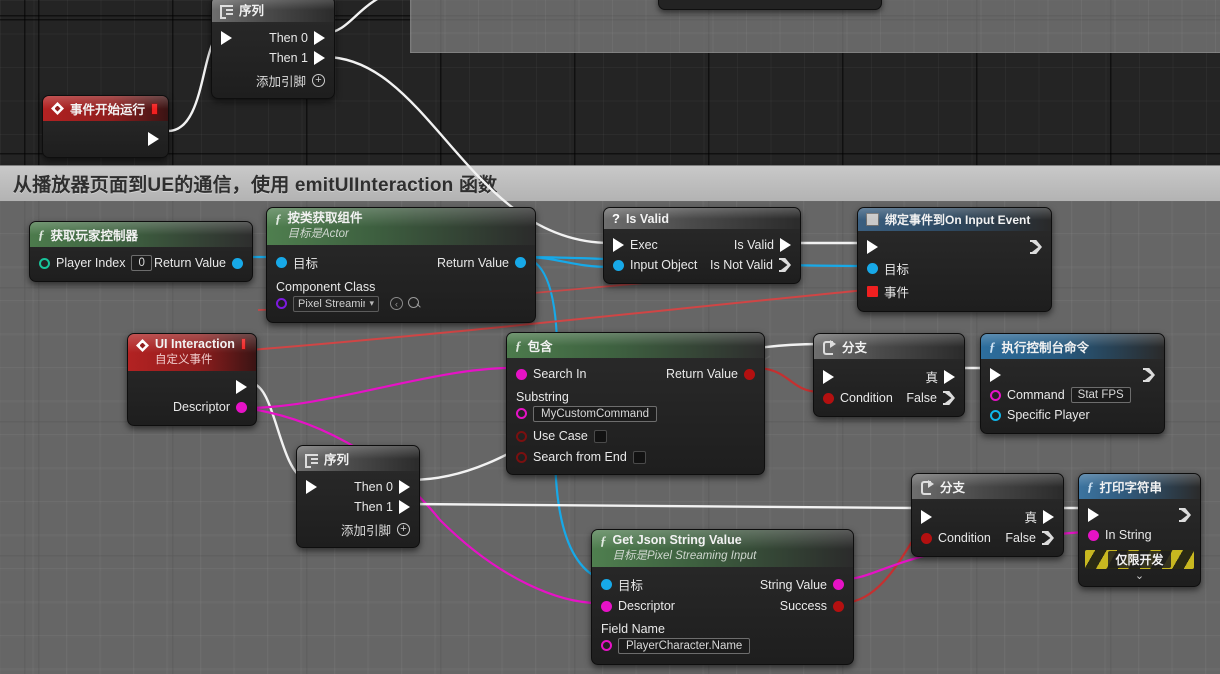 The image size is (1220, 674). I want to click on return-value-pin, so click(749, 374).